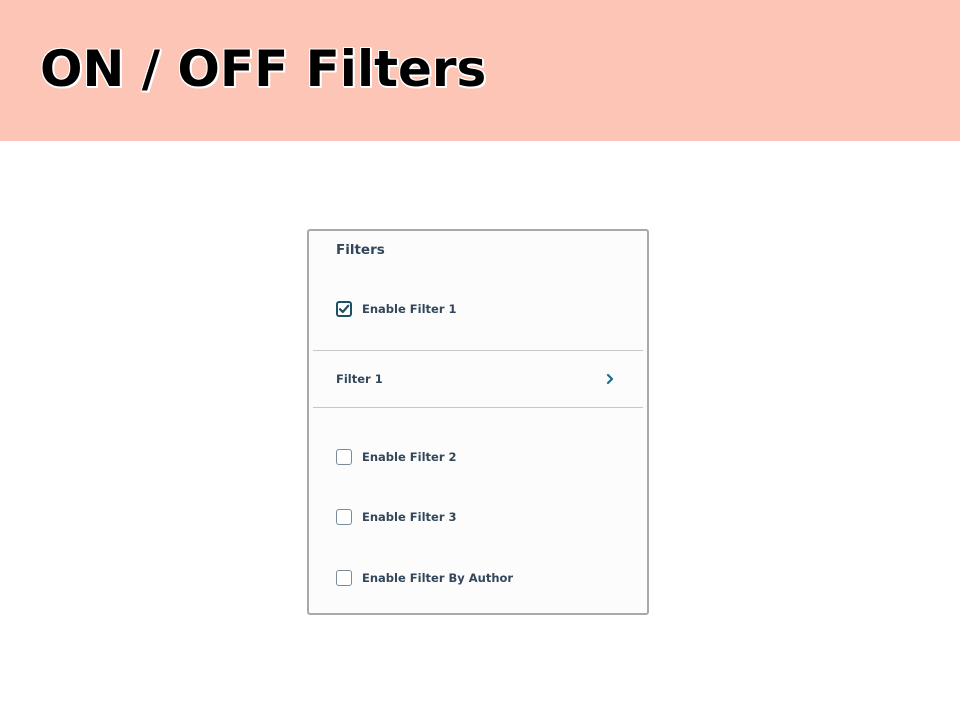 The image size is (960, 720). I want to click on enable-filter-2-option: Enable Filter 2, so click(396, 457).